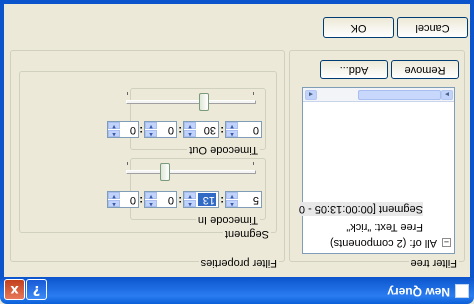  I want to click on timecode-out-frames-spinner: 0 ▲ ▼, so click(243, 129).